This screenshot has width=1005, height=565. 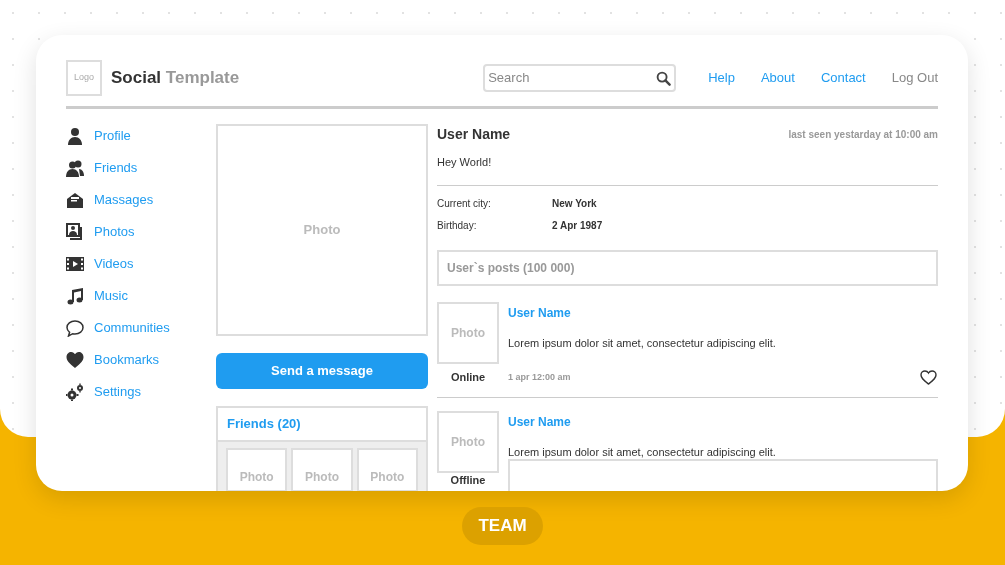 I want to click on presence-status: Offline, so click(x=468, y=480).